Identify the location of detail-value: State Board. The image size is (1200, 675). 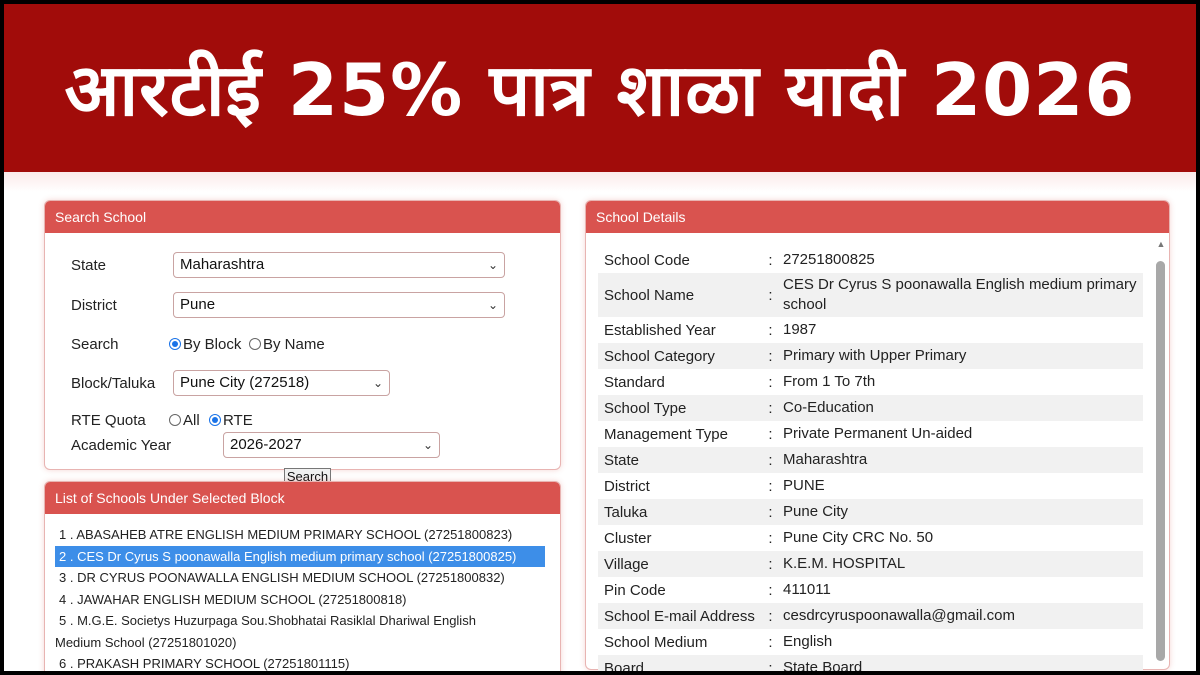
(823, 665).